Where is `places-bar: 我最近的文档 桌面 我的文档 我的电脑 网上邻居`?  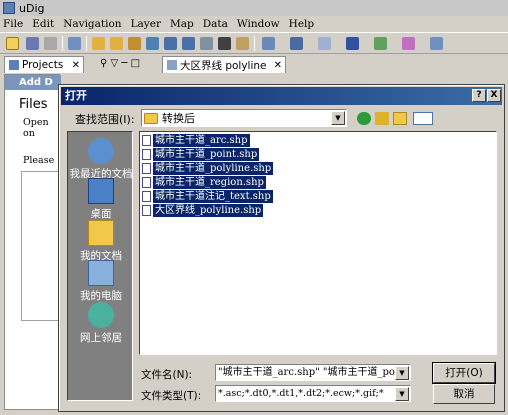 places-bar: 我最近的文档 桌面 我的文档 我的电脑 网上邻居 is located at coordinates (100, 266).